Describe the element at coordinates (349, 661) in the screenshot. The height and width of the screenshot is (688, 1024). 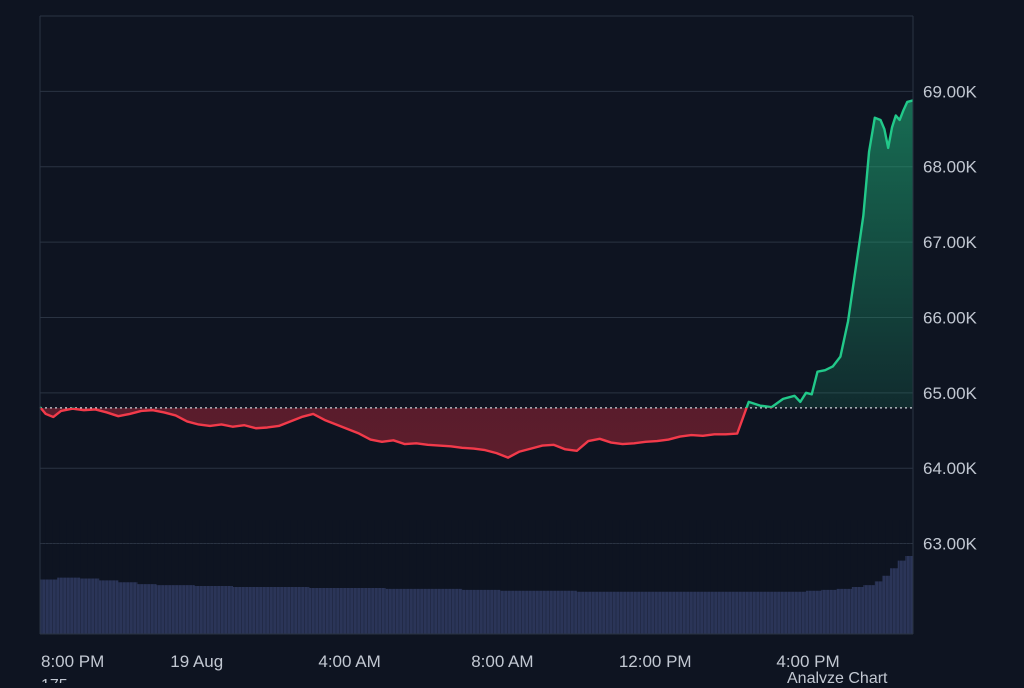
I see `x-tick-label: 4:00 AM` at that location.